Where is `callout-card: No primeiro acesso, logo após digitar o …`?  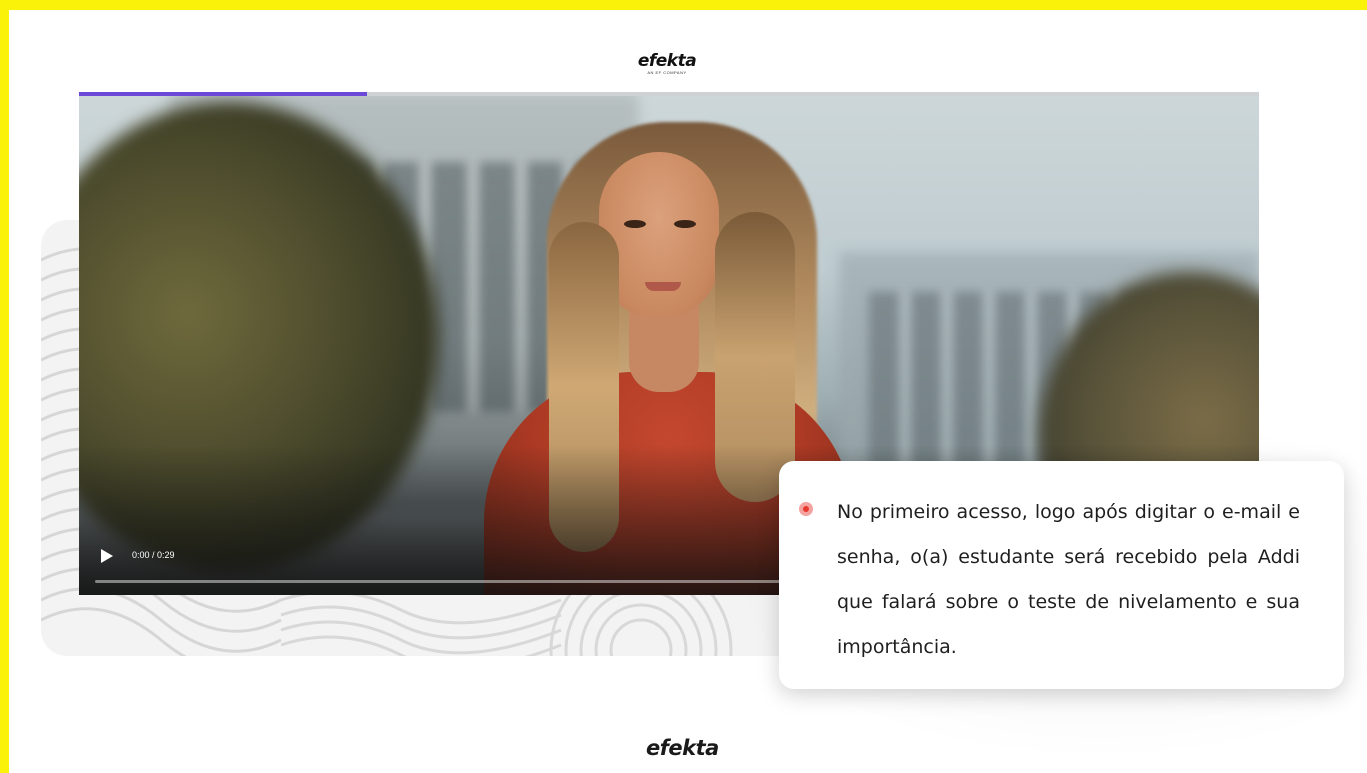 callout-card: No primeiro acesso, logo após digitar o … is located at coordinates (1061, 575).